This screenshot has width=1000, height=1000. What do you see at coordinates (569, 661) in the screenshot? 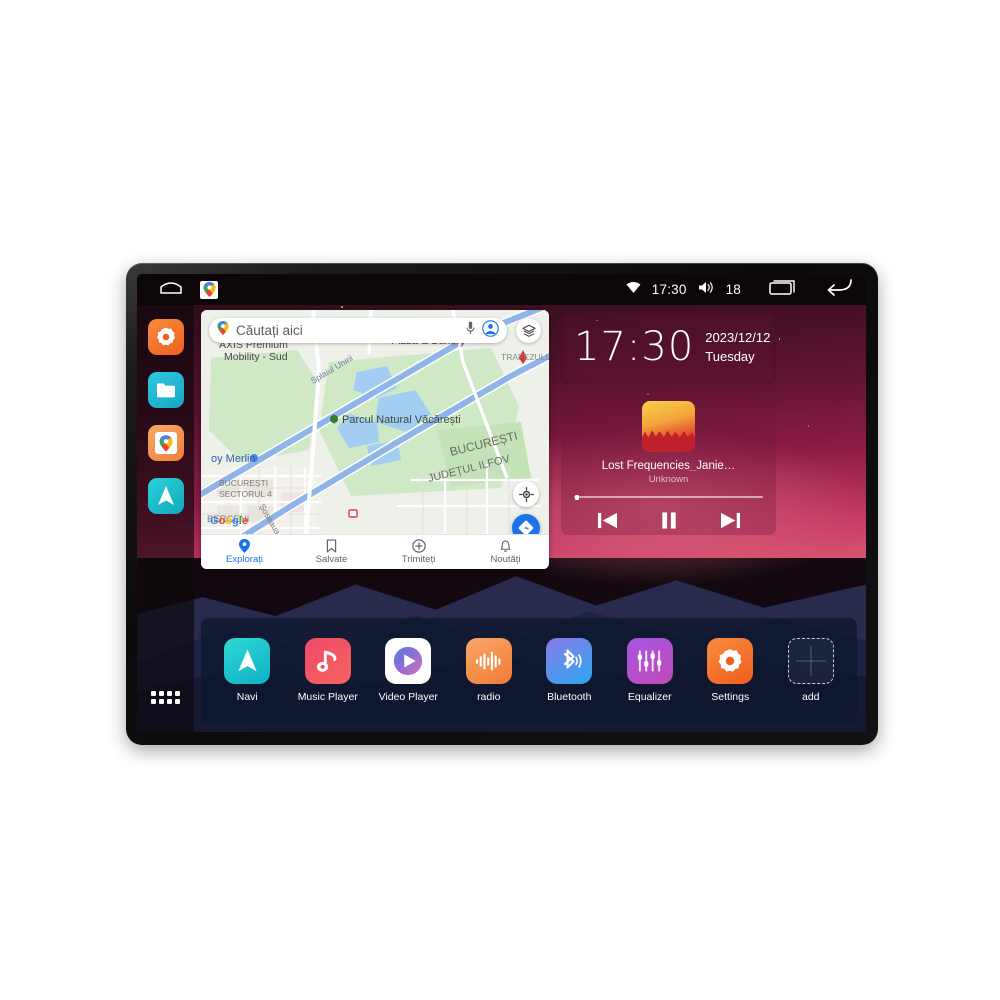
I see `bluetooth-icon` at bounding box center [569, 661].